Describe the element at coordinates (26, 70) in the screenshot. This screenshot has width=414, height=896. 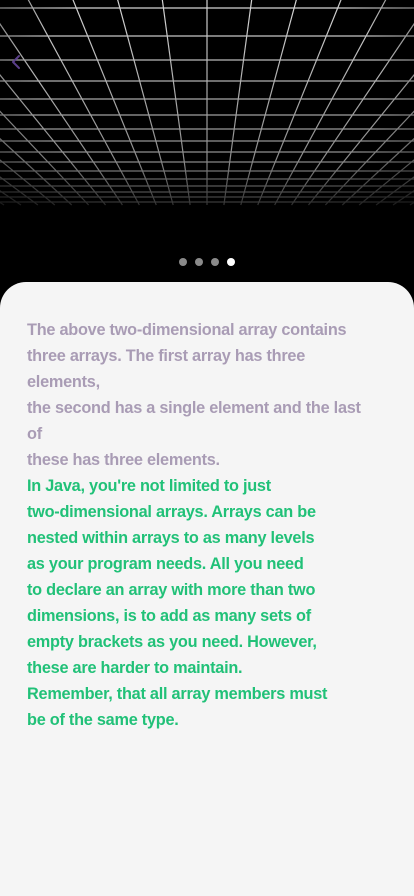
I see `back-button` at that location.